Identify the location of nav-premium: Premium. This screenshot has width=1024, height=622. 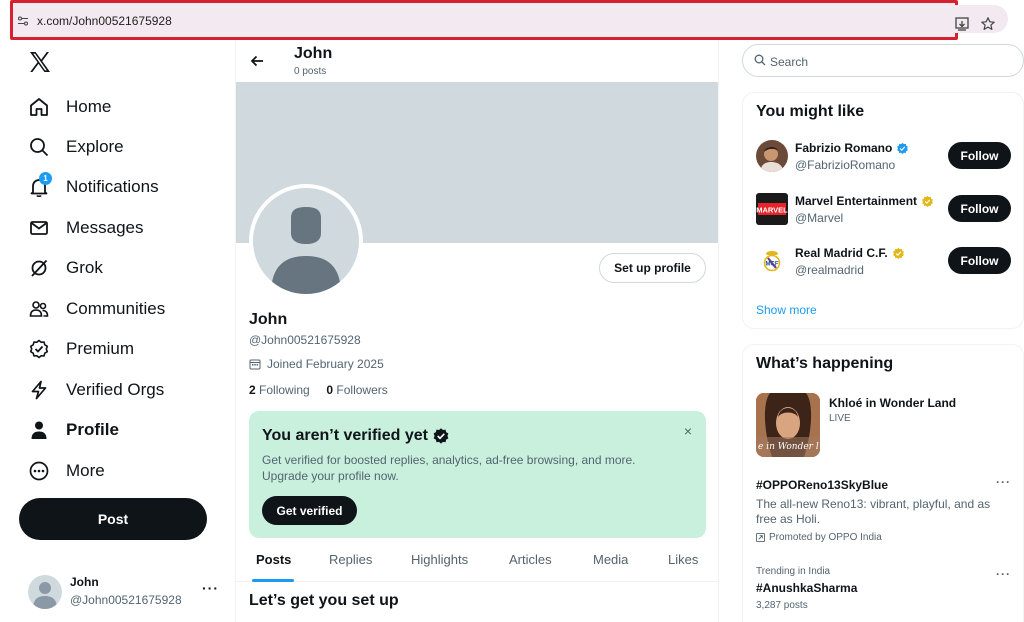
(81, 349).